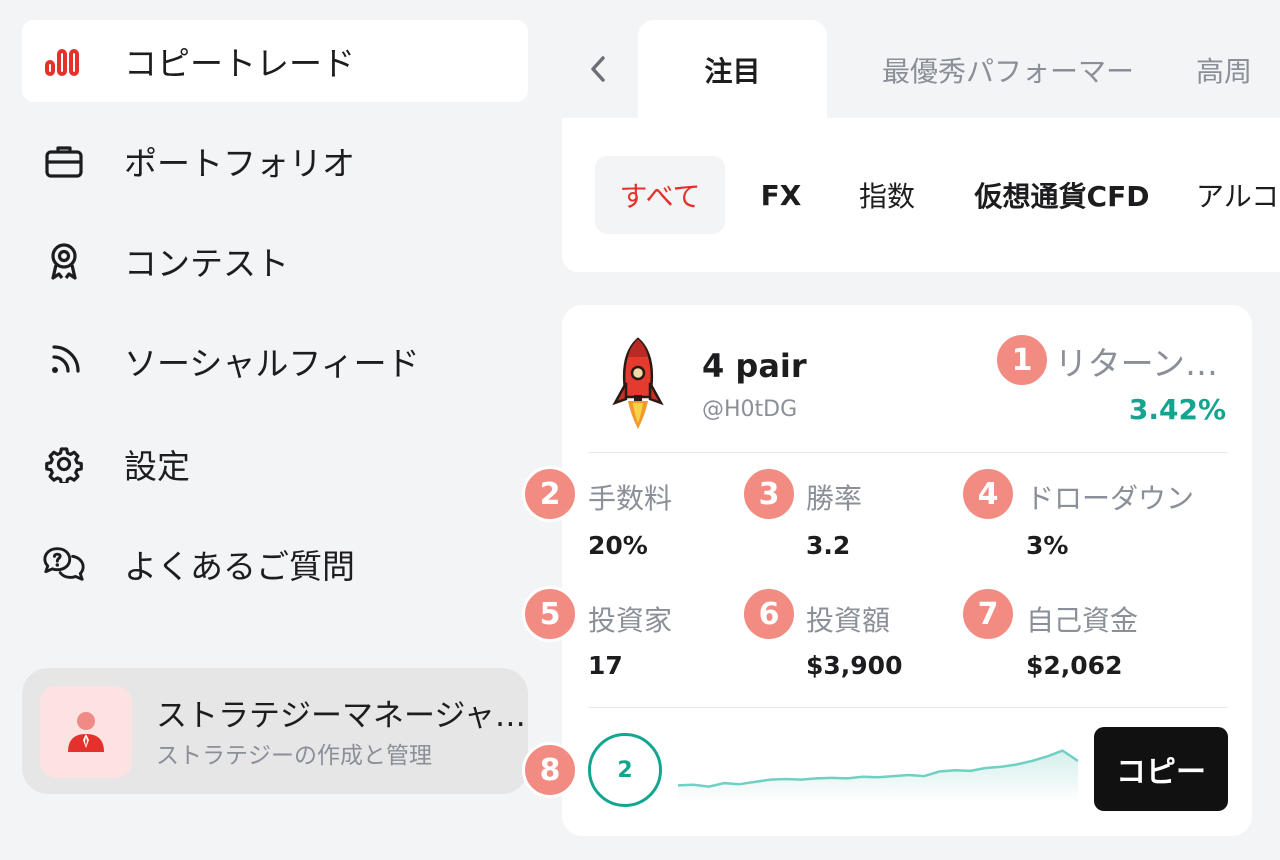 Image resolution: width=1280 pixels, height=860 pixels. Describe the element at coordinates (1022, 360) in the screenshot. I see `annotation-badge-1: 1` at that location.